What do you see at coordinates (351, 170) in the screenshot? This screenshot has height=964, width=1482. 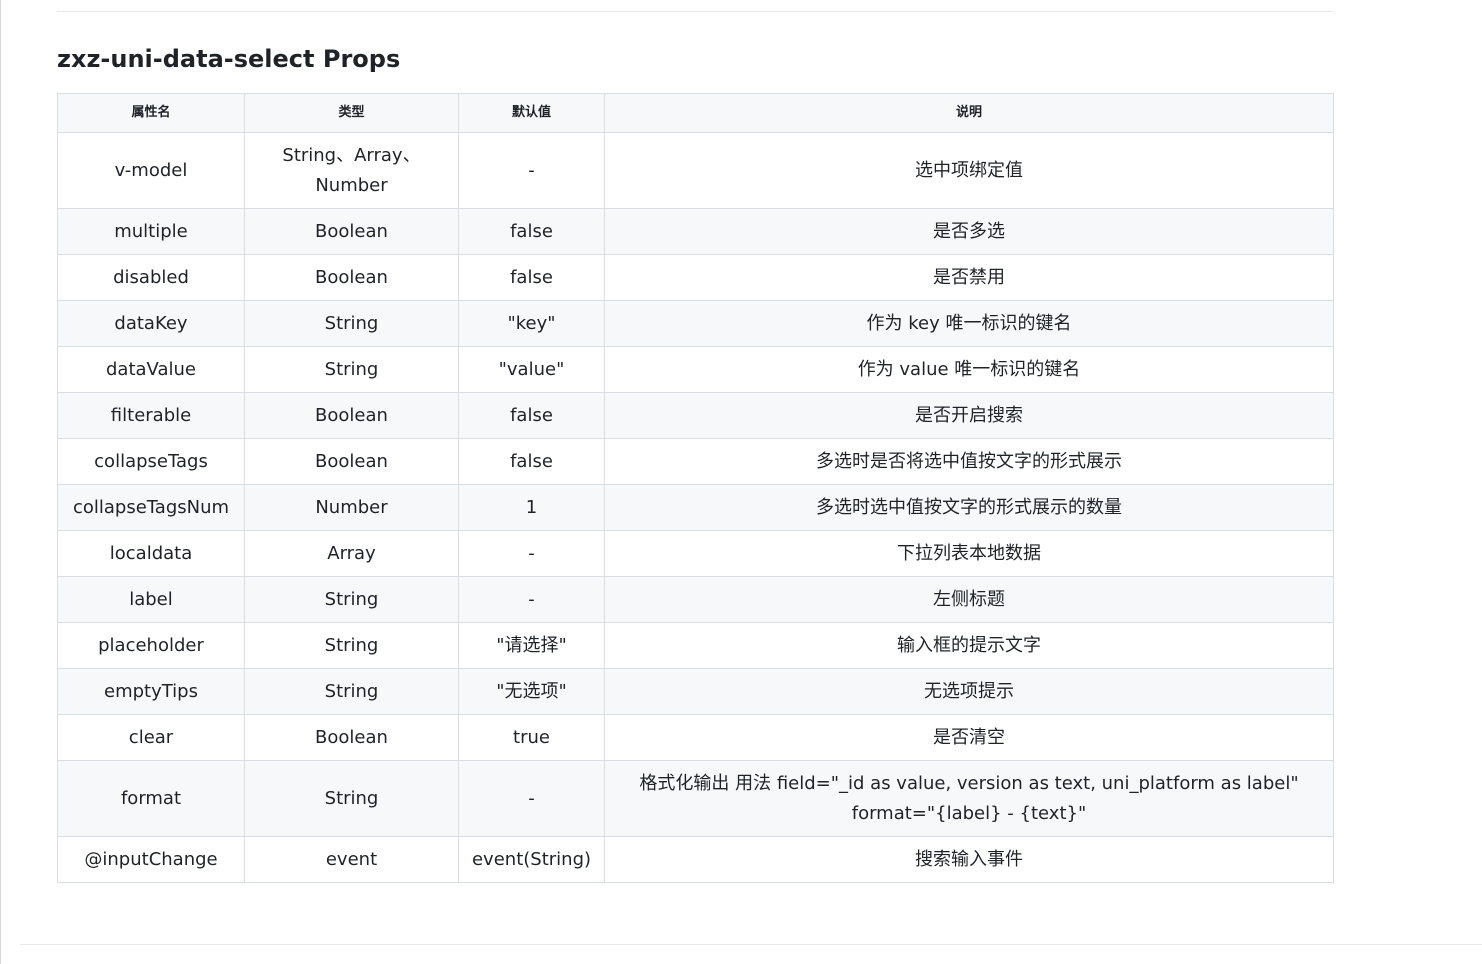 I see `prop-type: String、Array、Number` at bounding box center [351, 170].